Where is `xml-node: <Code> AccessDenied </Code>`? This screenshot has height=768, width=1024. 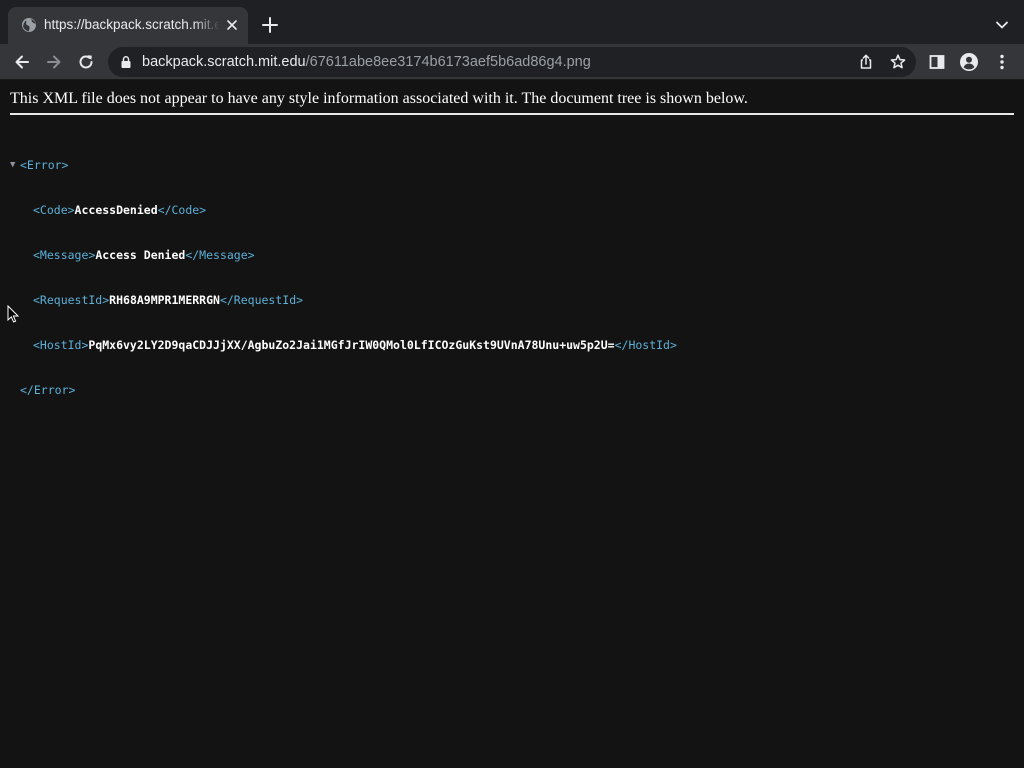
xml-node: <Code> AccessDenied </Code> is located at coordinates (343, 210).